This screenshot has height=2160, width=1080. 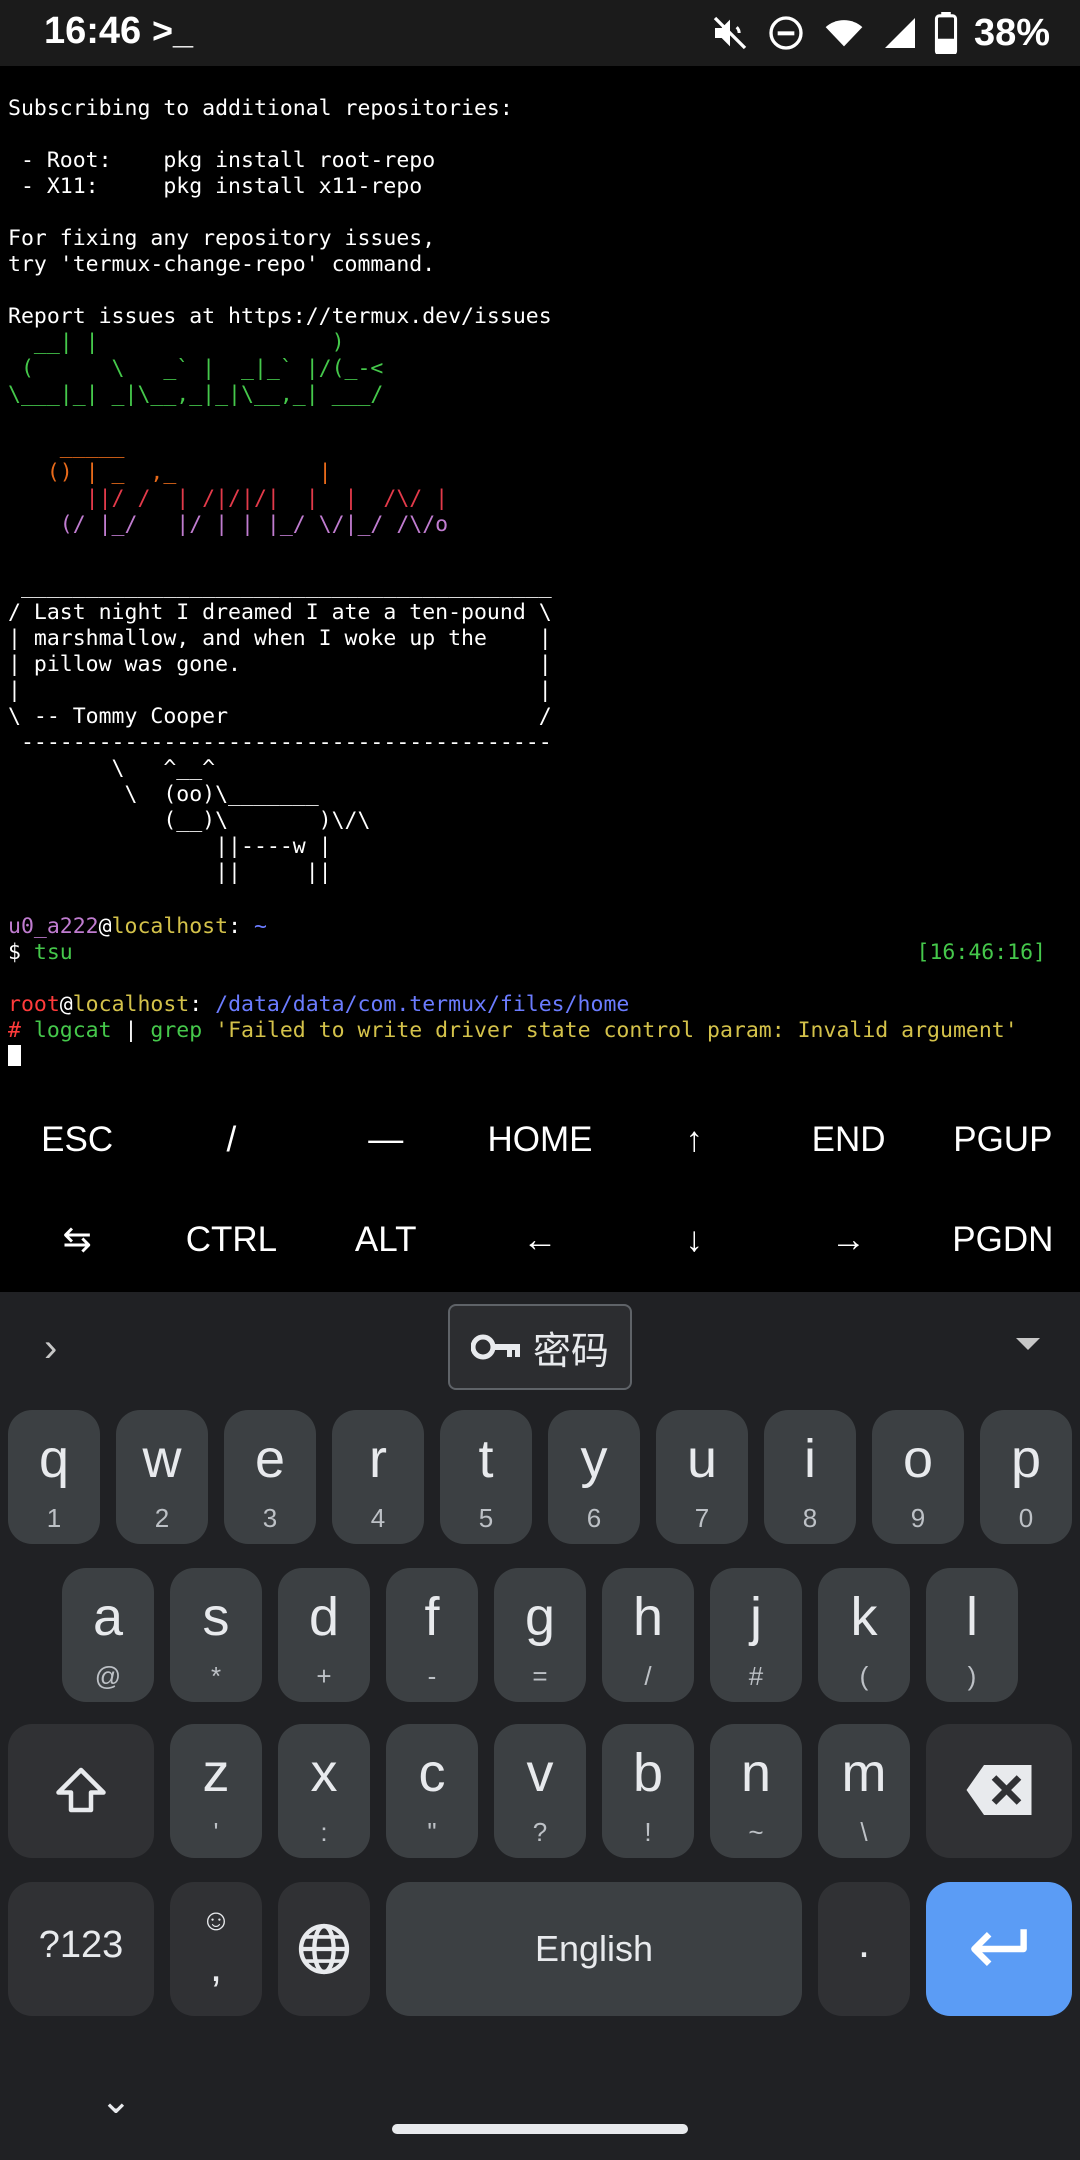 I want to click on backspace-icon, so click(x=999, y=1790).